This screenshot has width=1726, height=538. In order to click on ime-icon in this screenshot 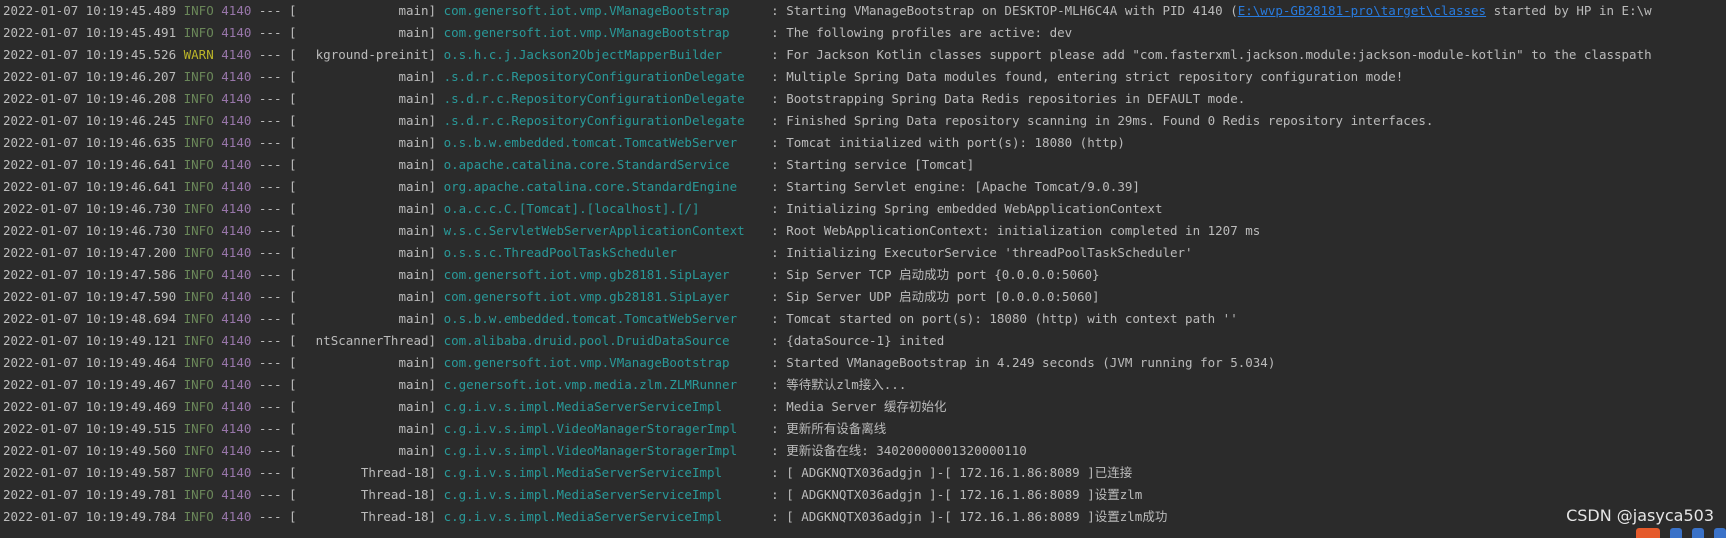, I will do `click(1648, 533)`.